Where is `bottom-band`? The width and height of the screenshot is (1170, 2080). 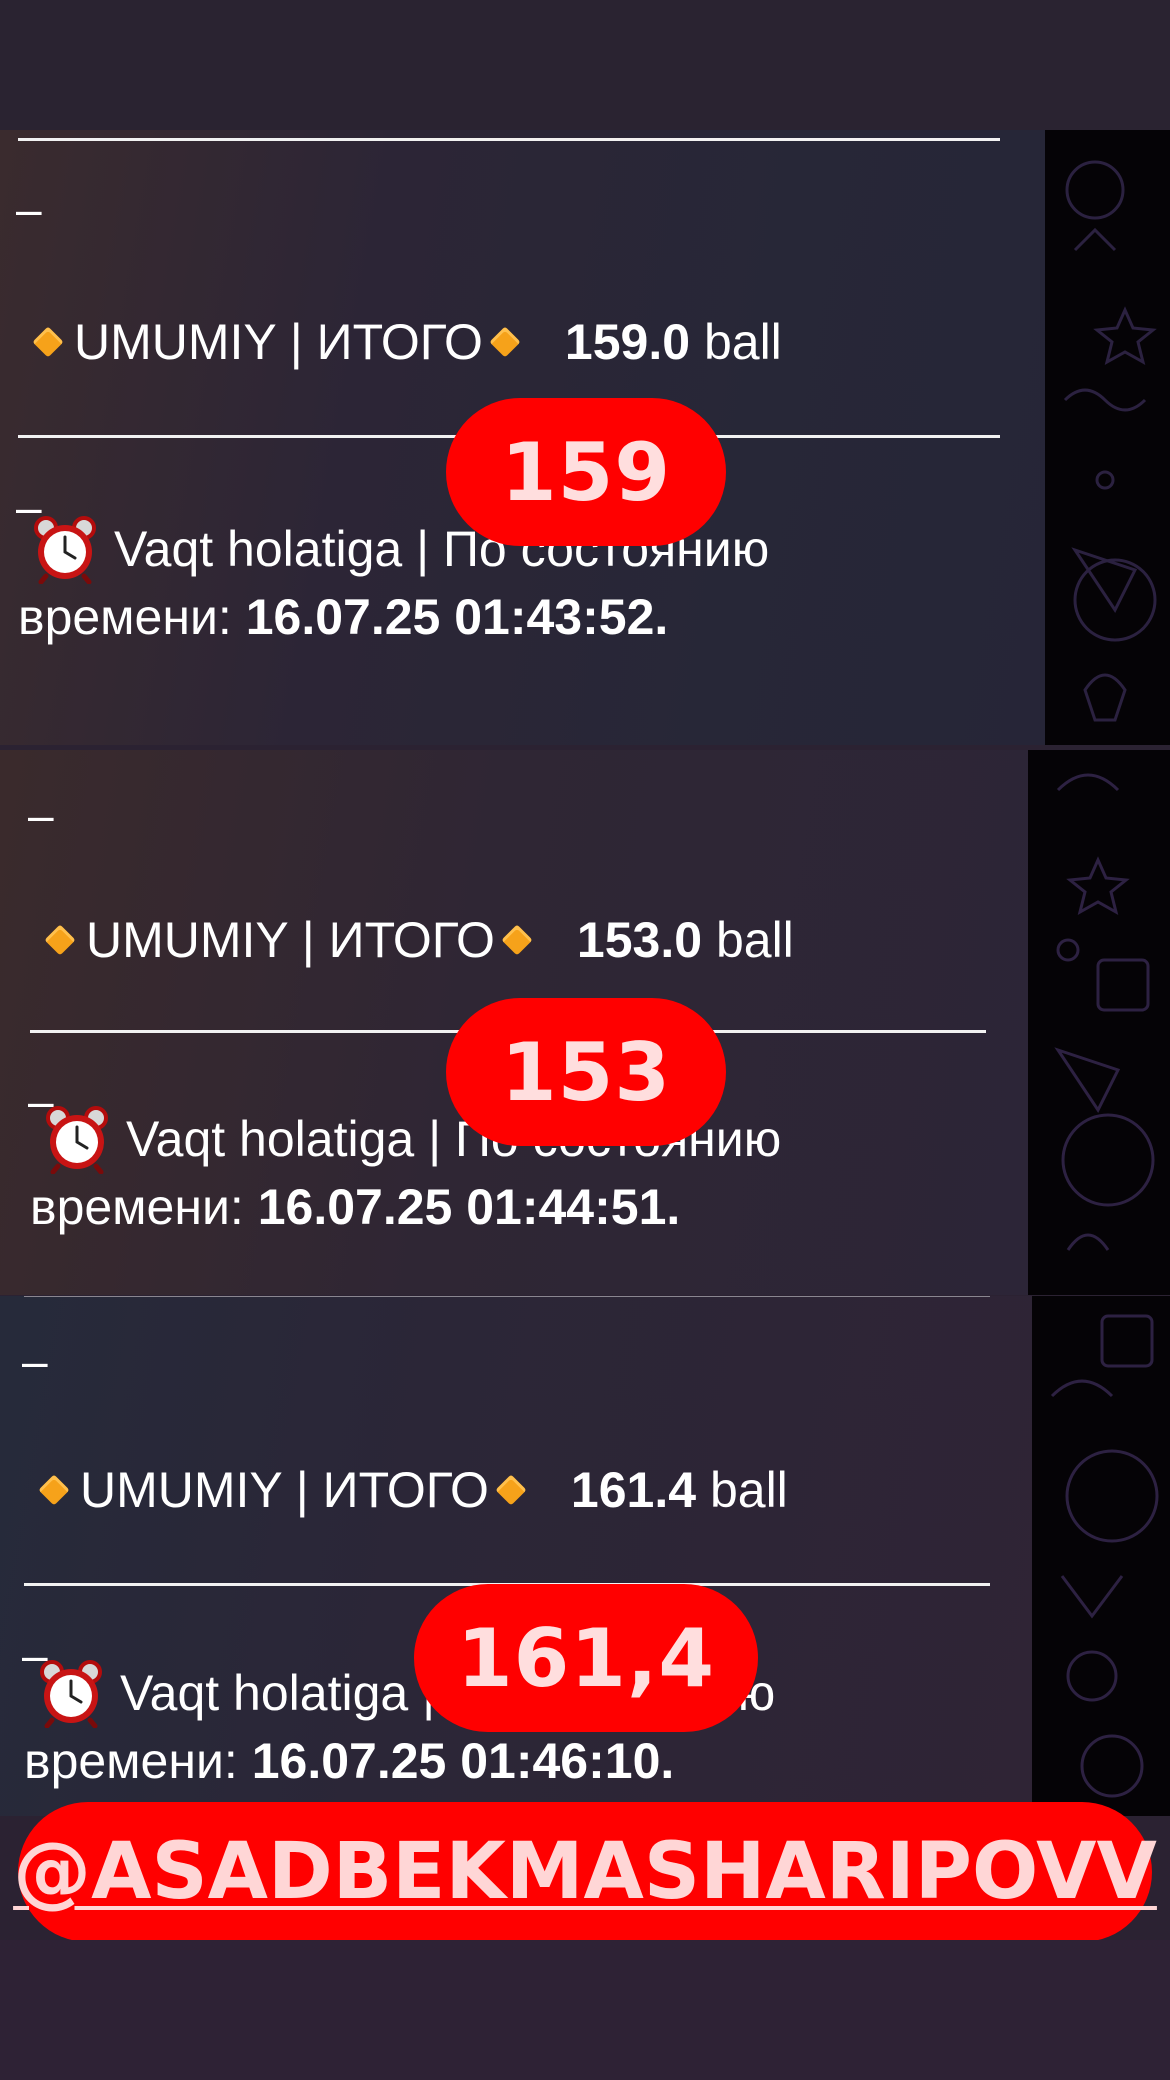 bottom-band is located at coordinates (585, 2010).